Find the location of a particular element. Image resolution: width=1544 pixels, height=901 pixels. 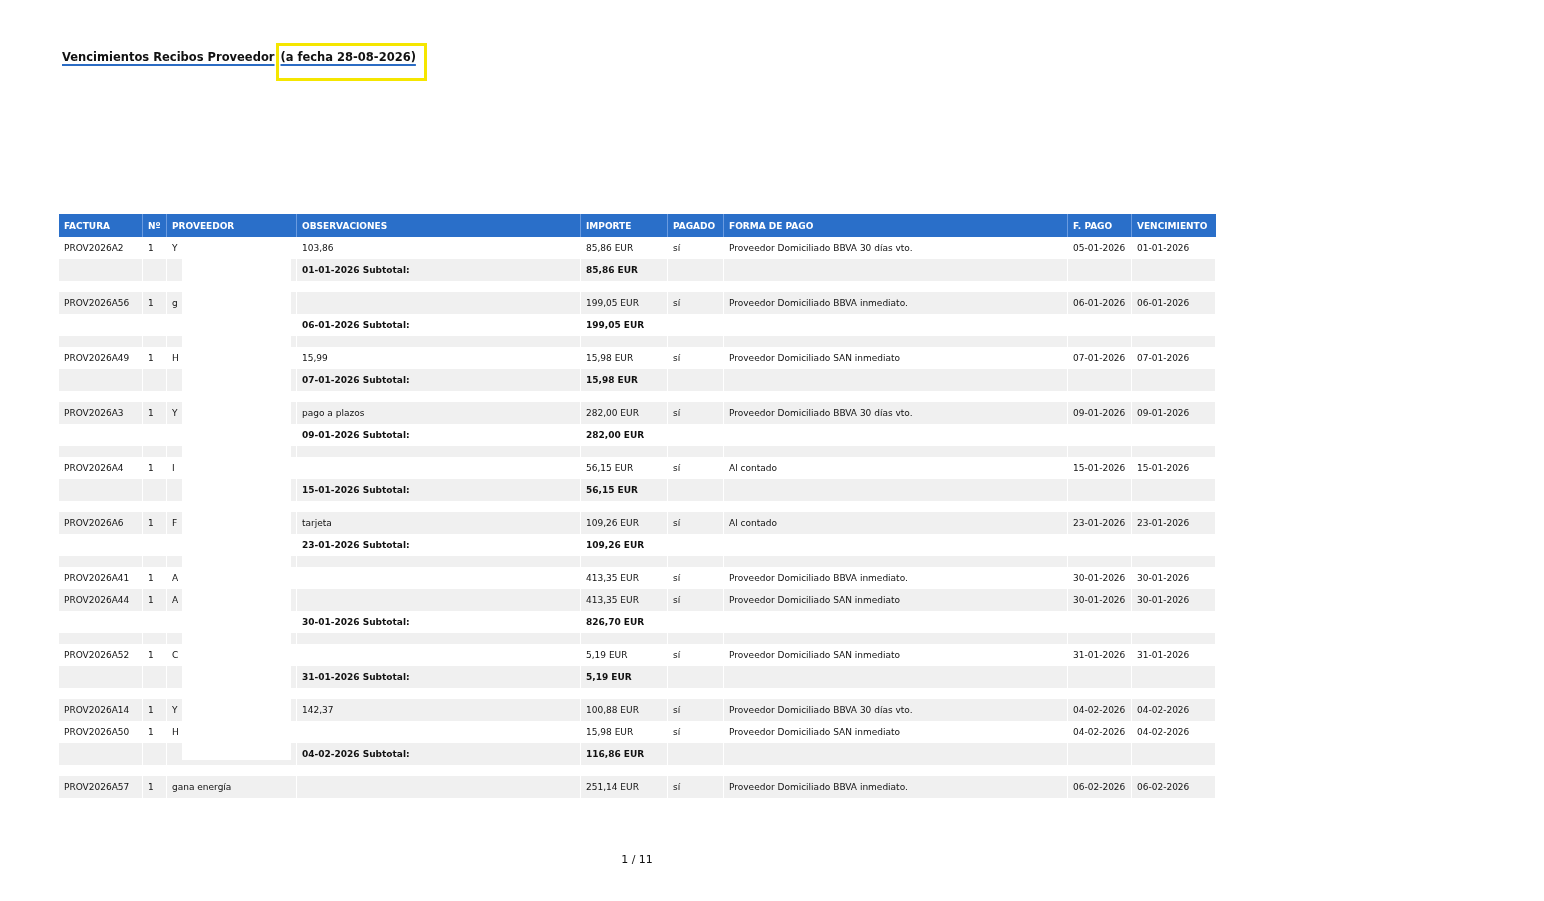

subtotal-label: 31-01-2026 Subtotal: is located at coordinates (356, 677).